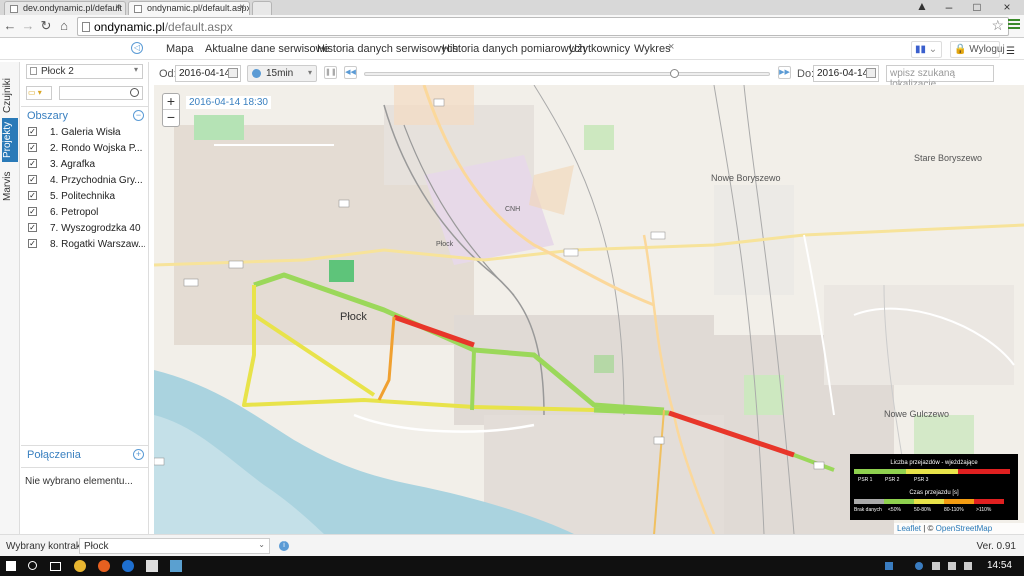  What do you see at coordinates (922, 6) in the screenshot?
I see `user-icon: ▲` at bounding box center [922, 6].